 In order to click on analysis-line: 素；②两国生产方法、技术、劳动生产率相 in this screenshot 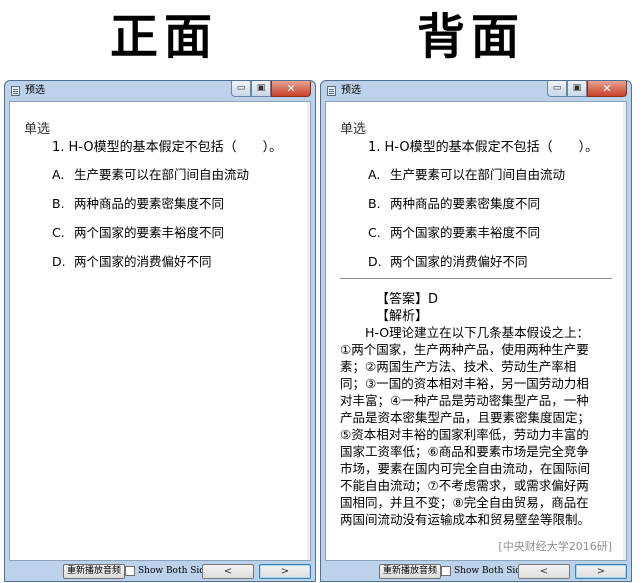, I will do `click(458, 366)`.